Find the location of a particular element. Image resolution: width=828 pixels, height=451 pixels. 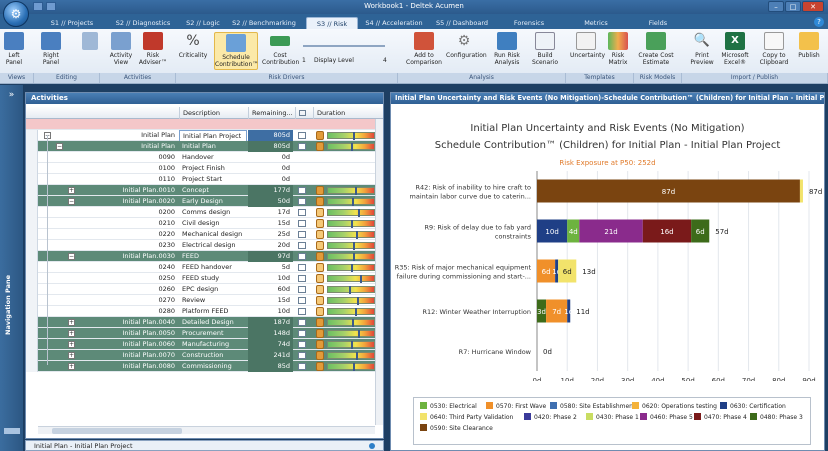

create-cost-estimate-button: Create Cost Estimate is located at coordinates (656, 49).